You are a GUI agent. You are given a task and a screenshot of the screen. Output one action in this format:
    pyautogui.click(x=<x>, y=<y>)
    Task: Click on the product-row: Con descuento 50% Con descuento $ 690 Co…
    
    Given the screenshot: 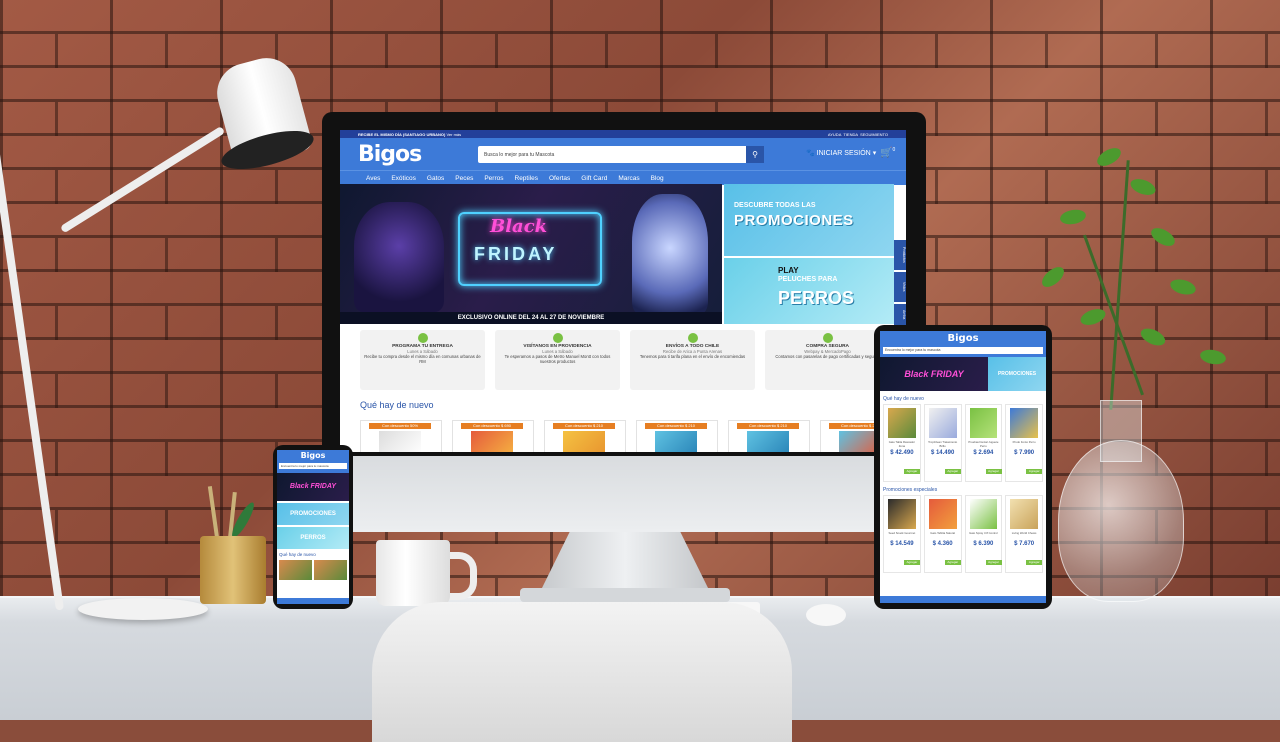 What is the action you would take?
    pyautogui.click(x=633, y=436)
    